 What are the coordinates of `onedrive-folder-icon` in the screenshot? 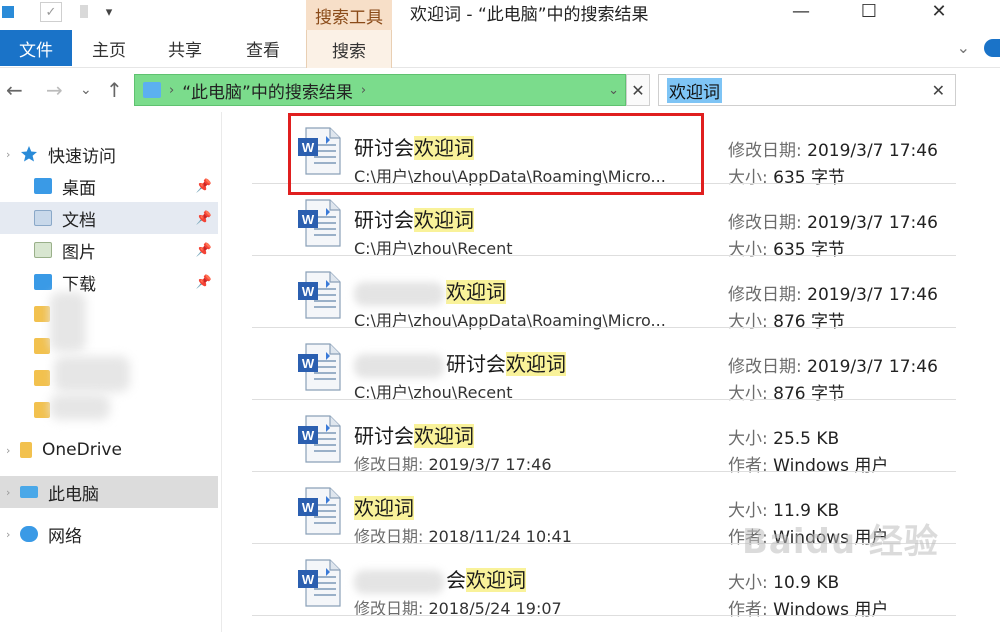 It's located at (26, 450).